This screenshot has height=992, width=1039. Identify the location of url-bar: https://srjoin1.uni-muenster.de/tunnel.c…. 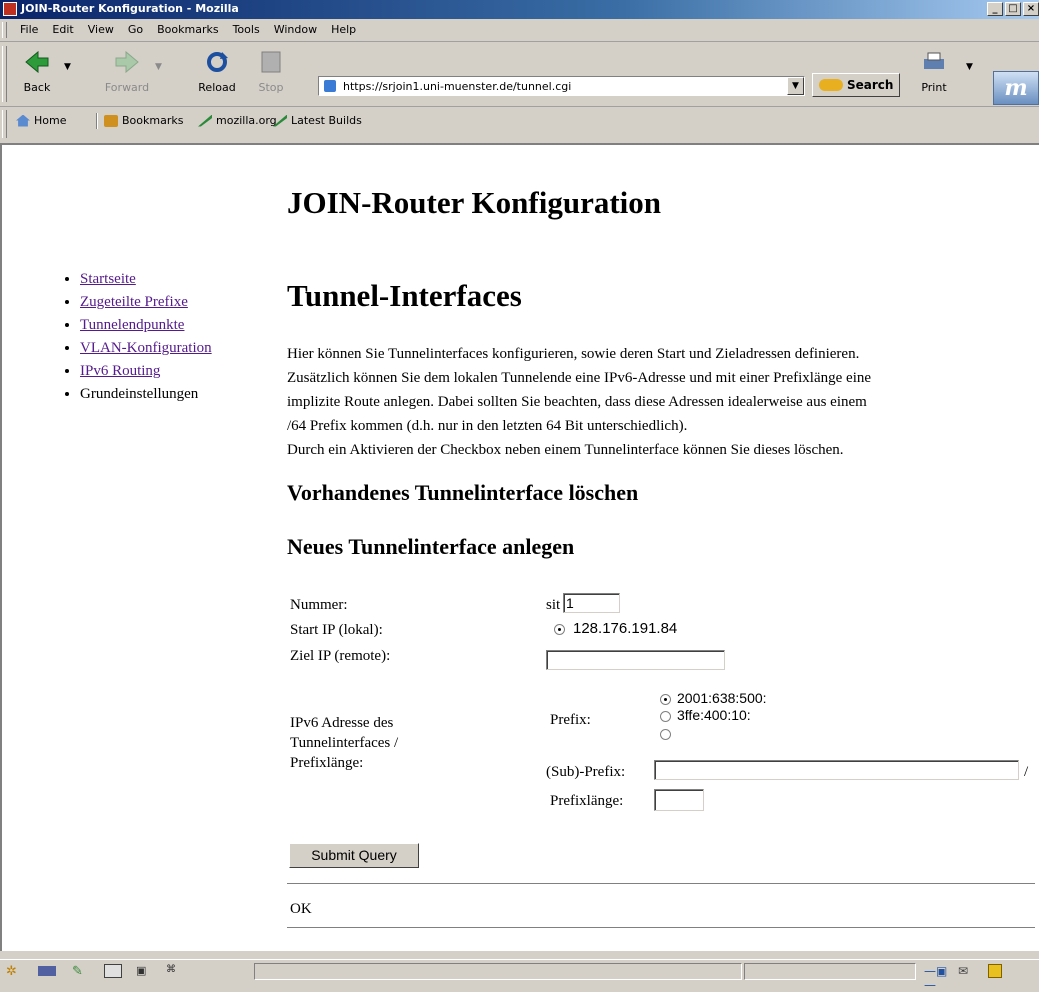
(561, 86).